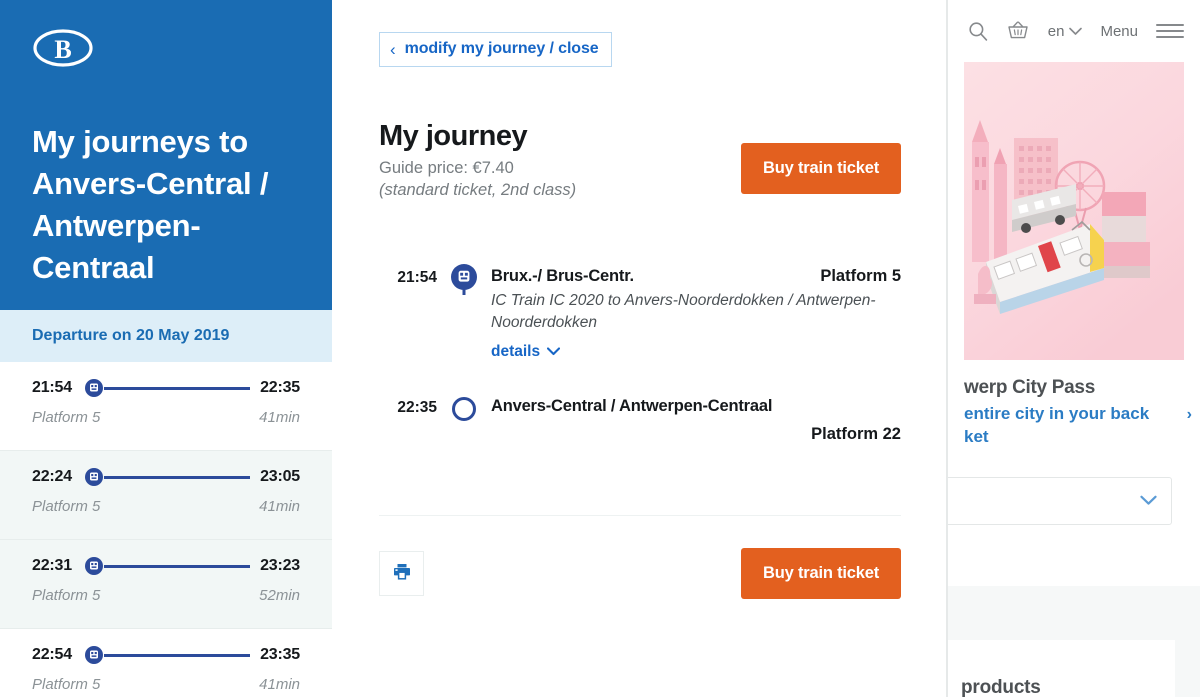  Describe the element at coordinates (393, 49) in the screenshot. I see `chevron-left-icon: ‹` at that location.